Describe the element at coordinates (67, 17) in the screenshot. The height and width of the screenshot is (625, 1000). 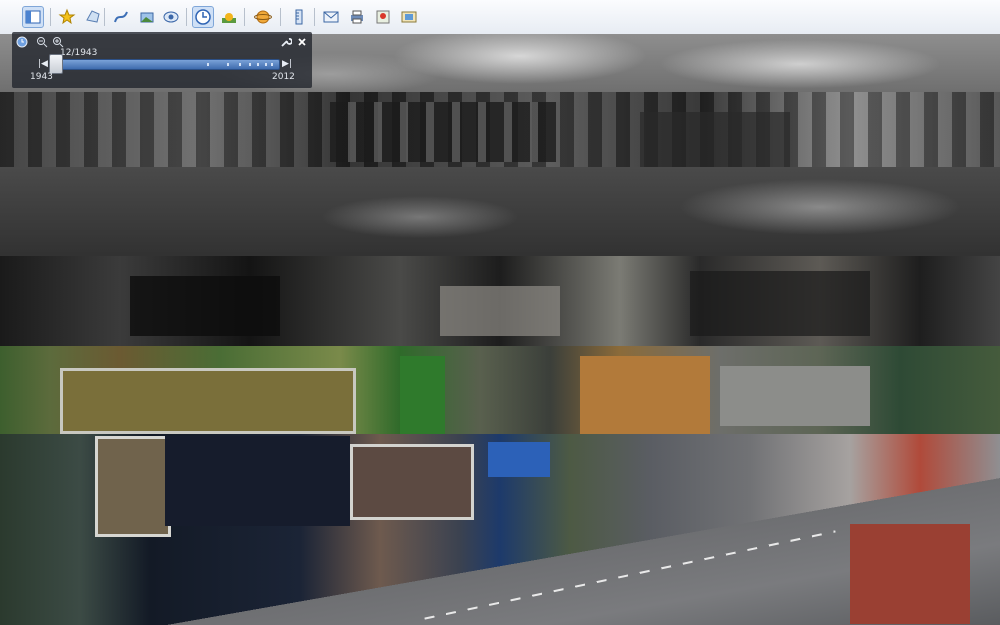
I see `placemark-icon` at that location.